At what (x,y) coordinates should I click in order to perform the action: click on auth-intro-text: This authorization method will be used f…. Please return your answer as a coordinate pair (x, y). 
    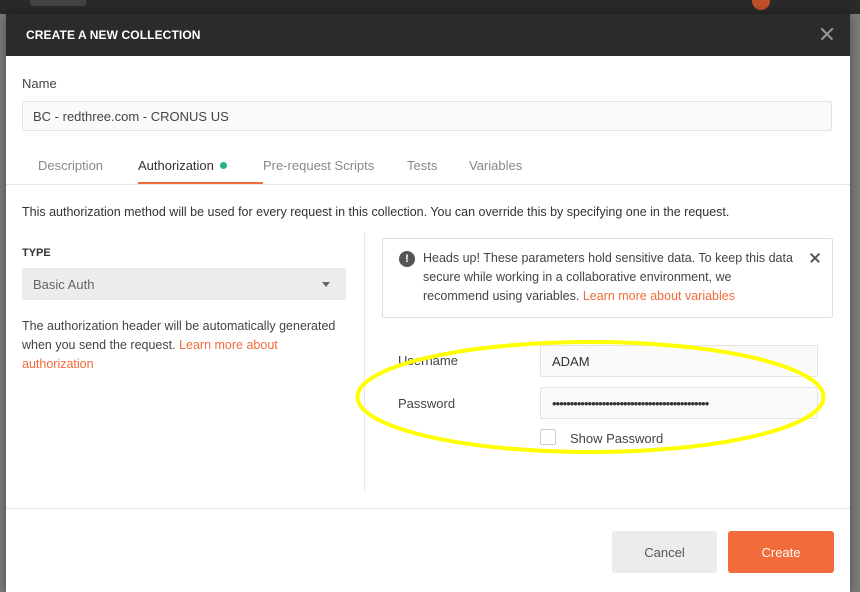
    Looking at the image, I should click on (376, 212).